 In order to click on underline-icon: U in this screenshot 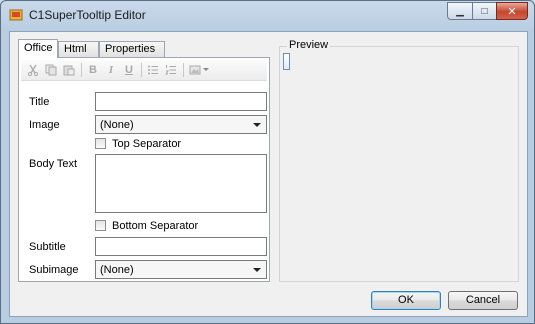, I will do `click(129, 70)`.